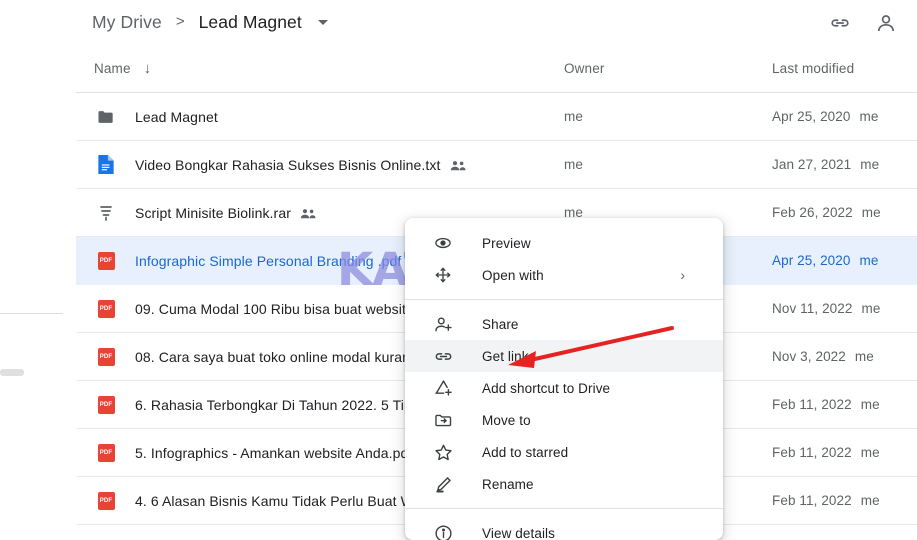 Image resolution: width=917 pixels, height=540 pixels. I want to click on file-name-label: Script Minisite Biolink.rar, so click(213, 212).